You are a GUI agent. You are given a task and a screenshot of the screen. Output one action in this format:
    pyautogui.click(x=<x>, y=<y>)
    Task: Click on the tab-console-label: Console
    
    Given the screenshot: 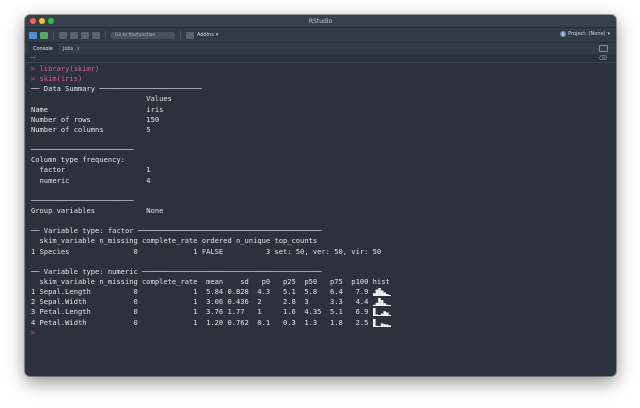 What is the action you would take?
    pyautogui.click(x=43, y=48)
    